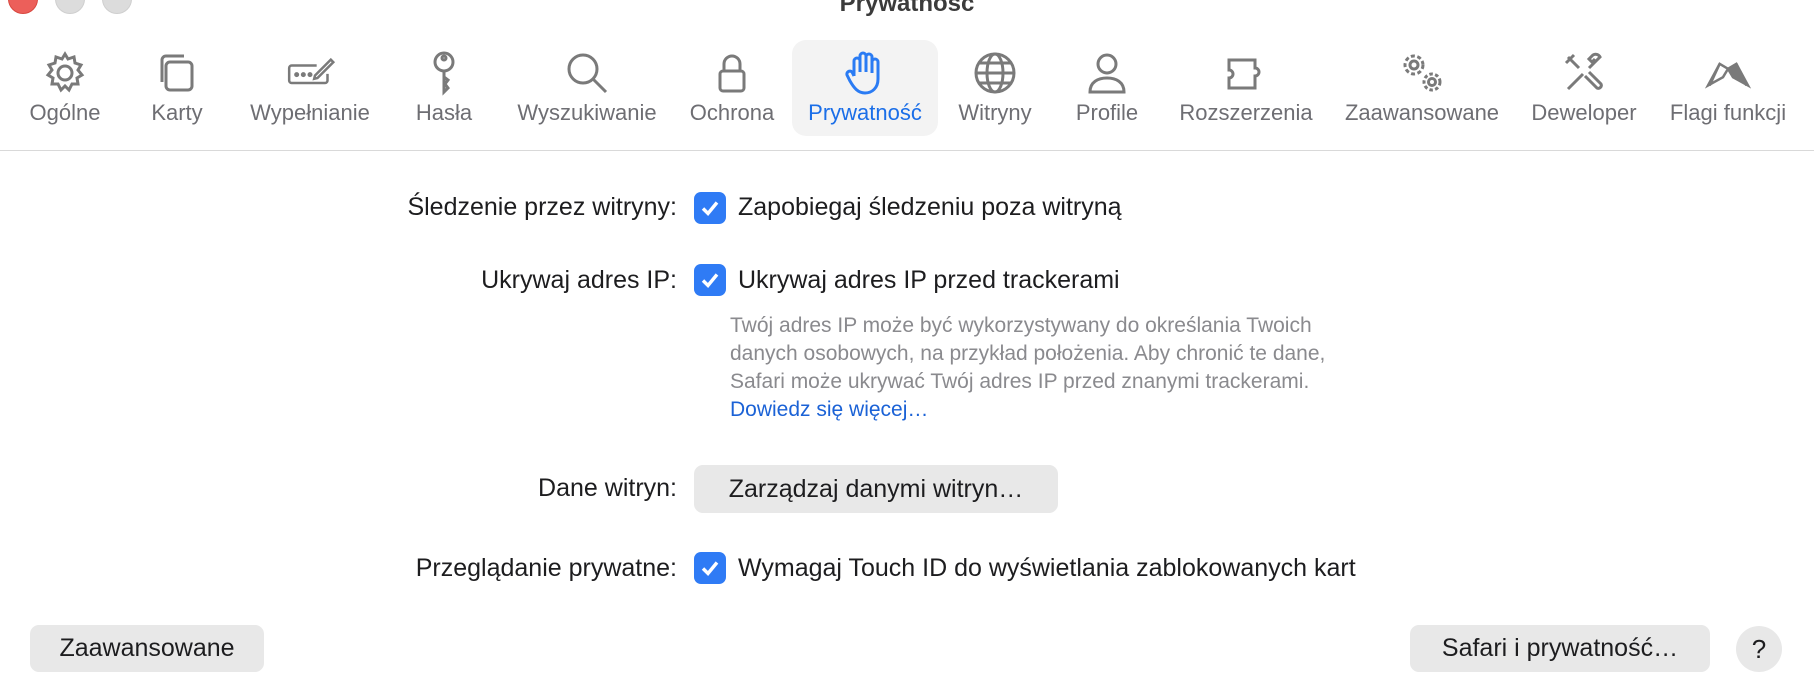  I want to click on tab-extensions: Rozszerzenia, so click(1246, 88).